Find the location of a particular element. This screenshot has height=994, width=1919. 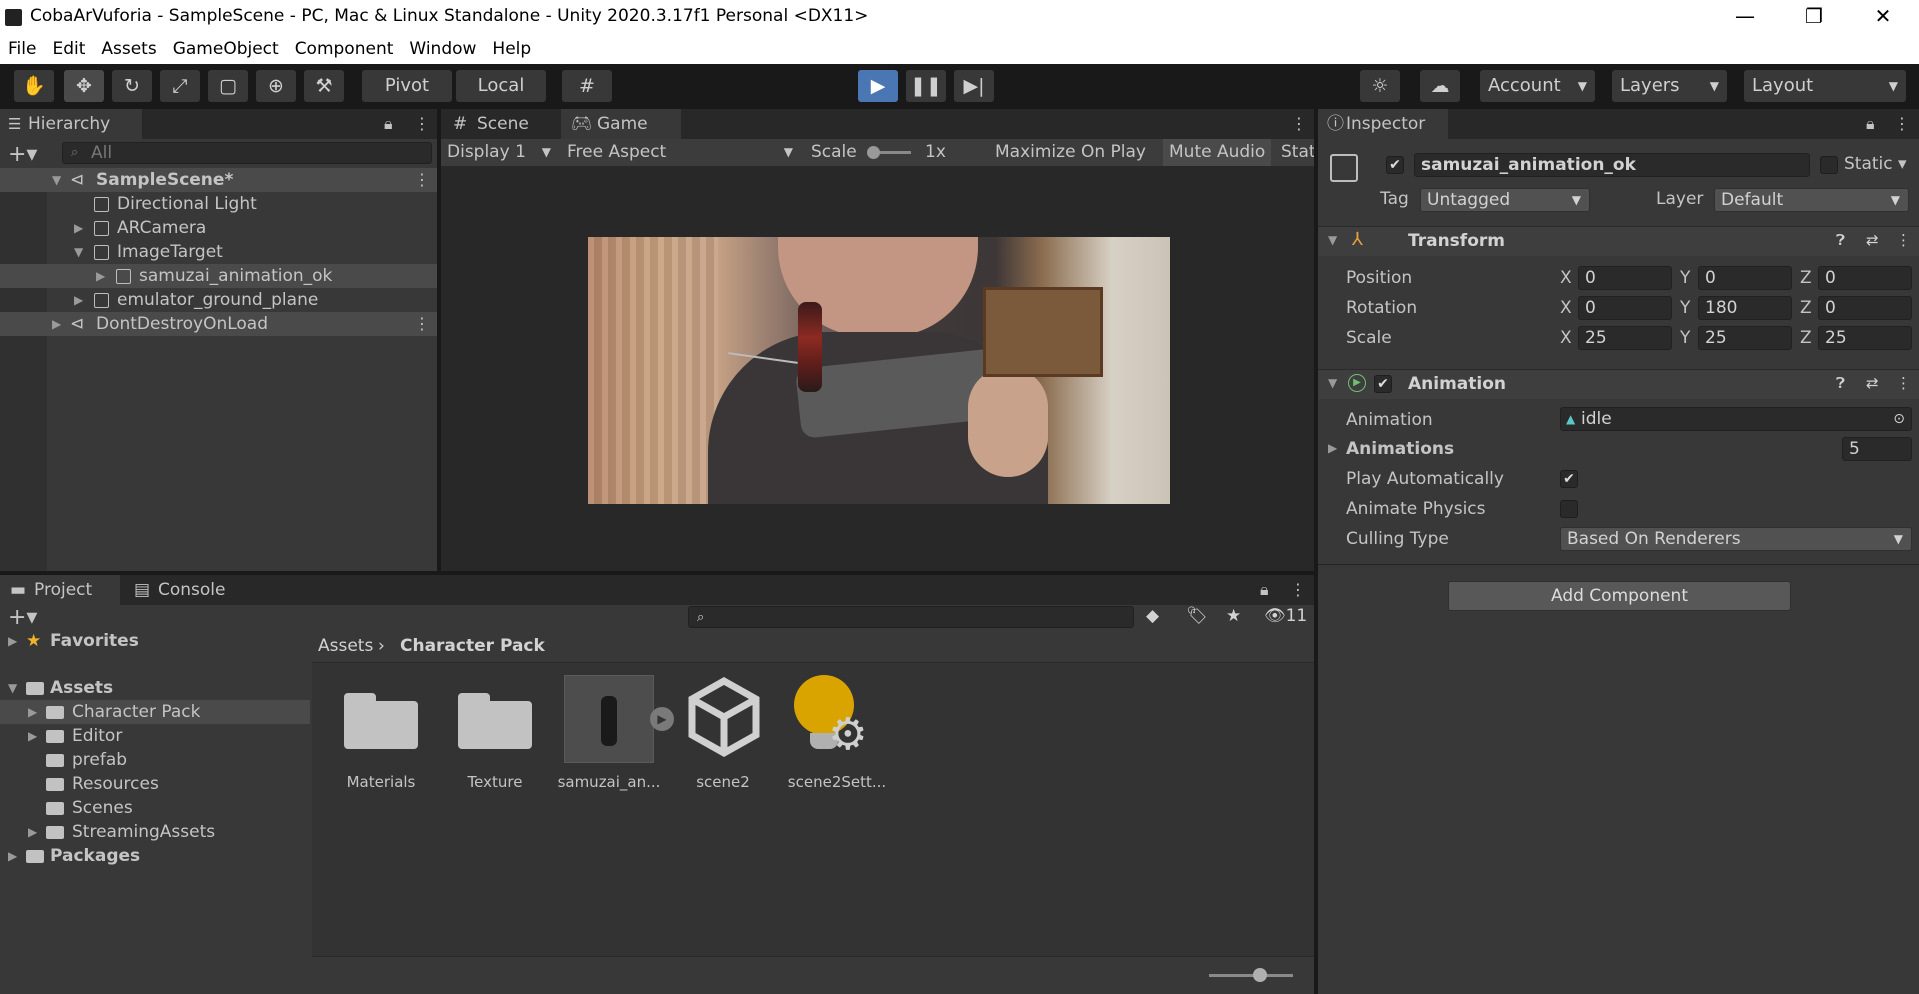

close-button: ✕ is located at coordinates (1883, 17).